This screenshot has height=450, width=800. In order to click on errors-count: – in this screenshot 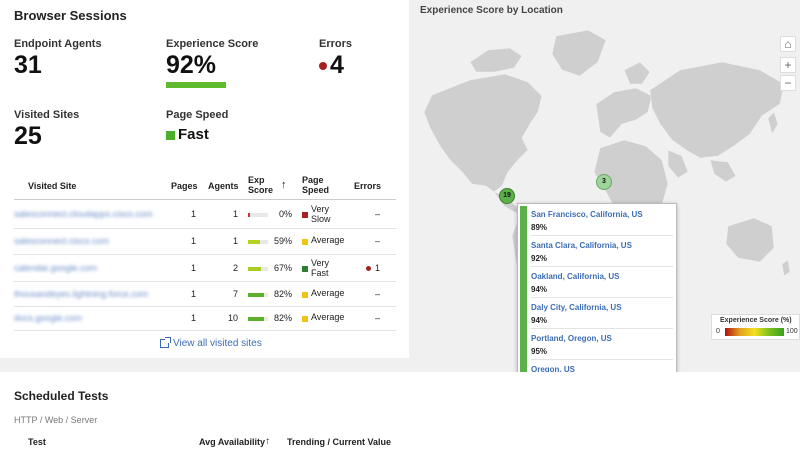, I will do `click(378, 294)`.